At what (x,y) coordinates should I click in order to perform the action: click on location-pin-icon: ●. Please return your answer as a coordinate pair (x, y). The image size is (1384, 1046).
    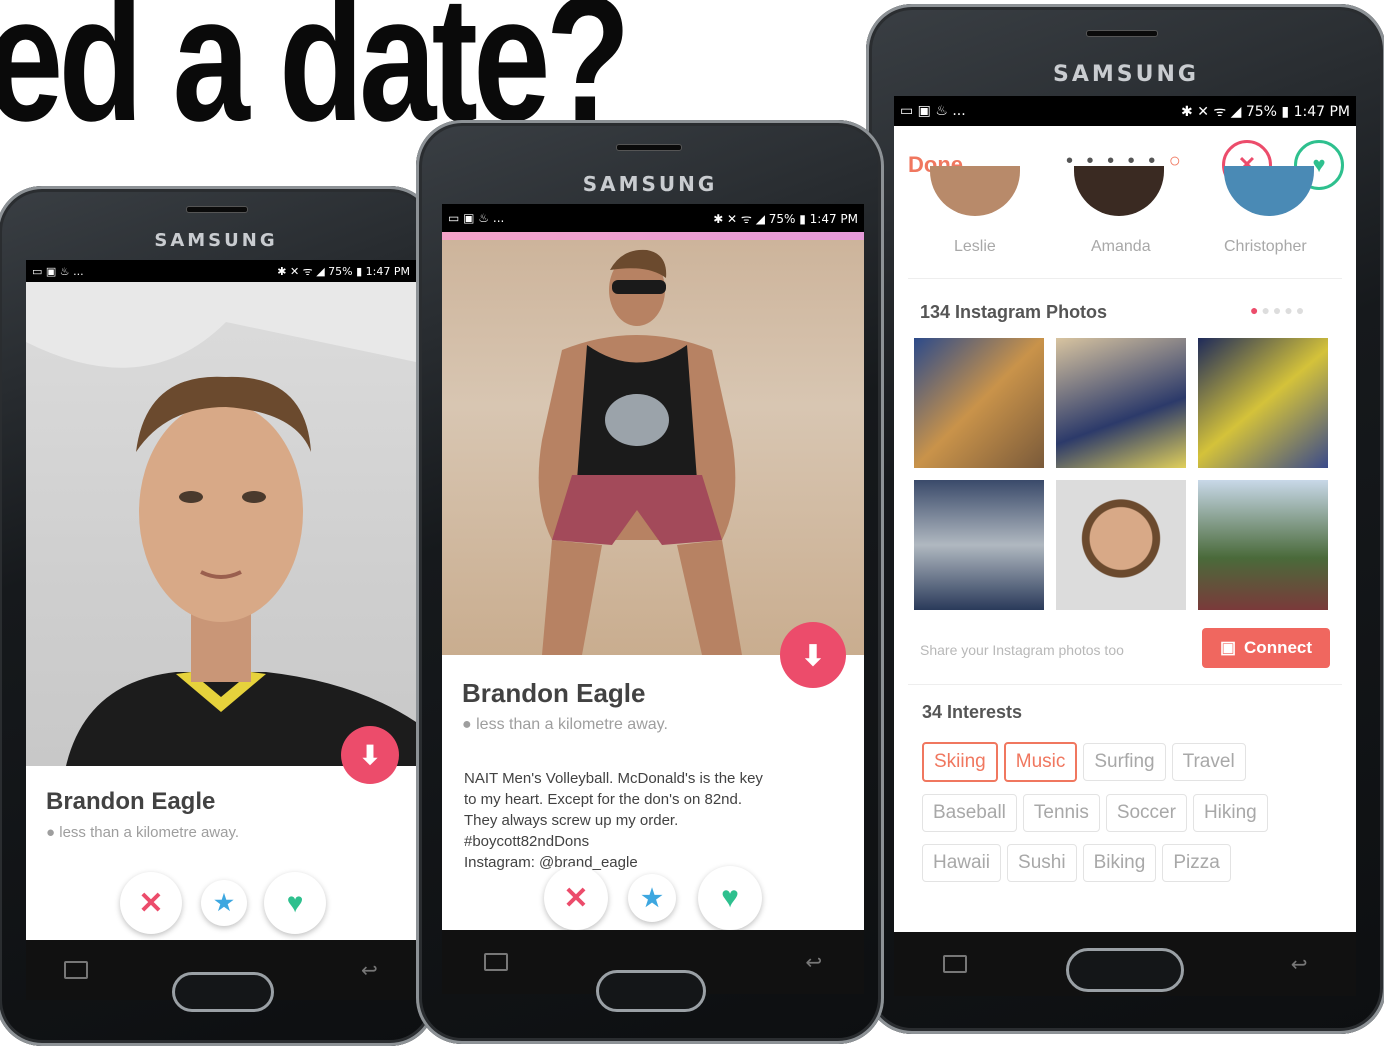
    Looking at the image, I should click on (51, 832).